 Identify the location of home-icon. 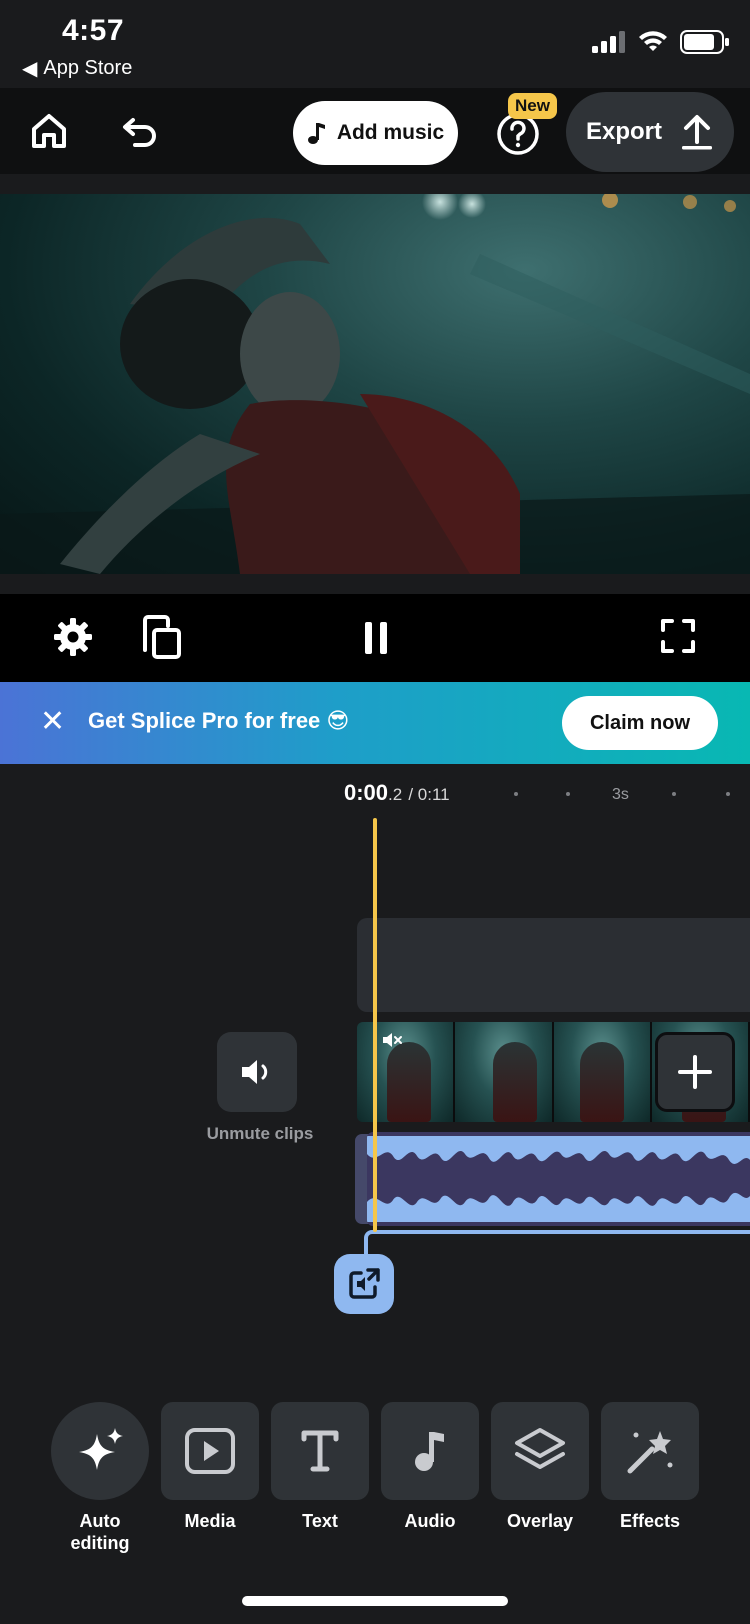
(49, 131).